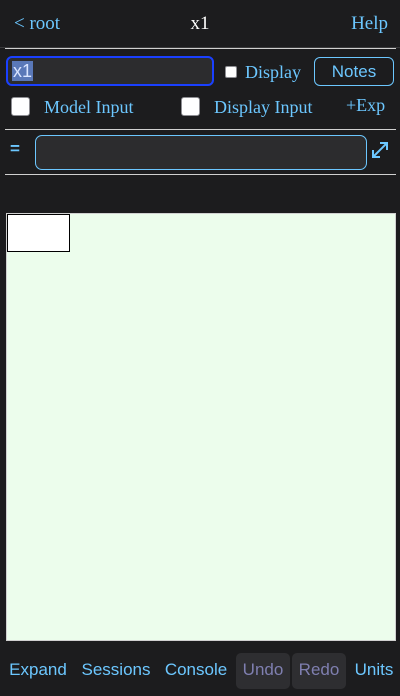  What do you see at coordinates (190, 106) in the screenshot?
I see `display-input-checkbox` at bounding box center [190, 106].